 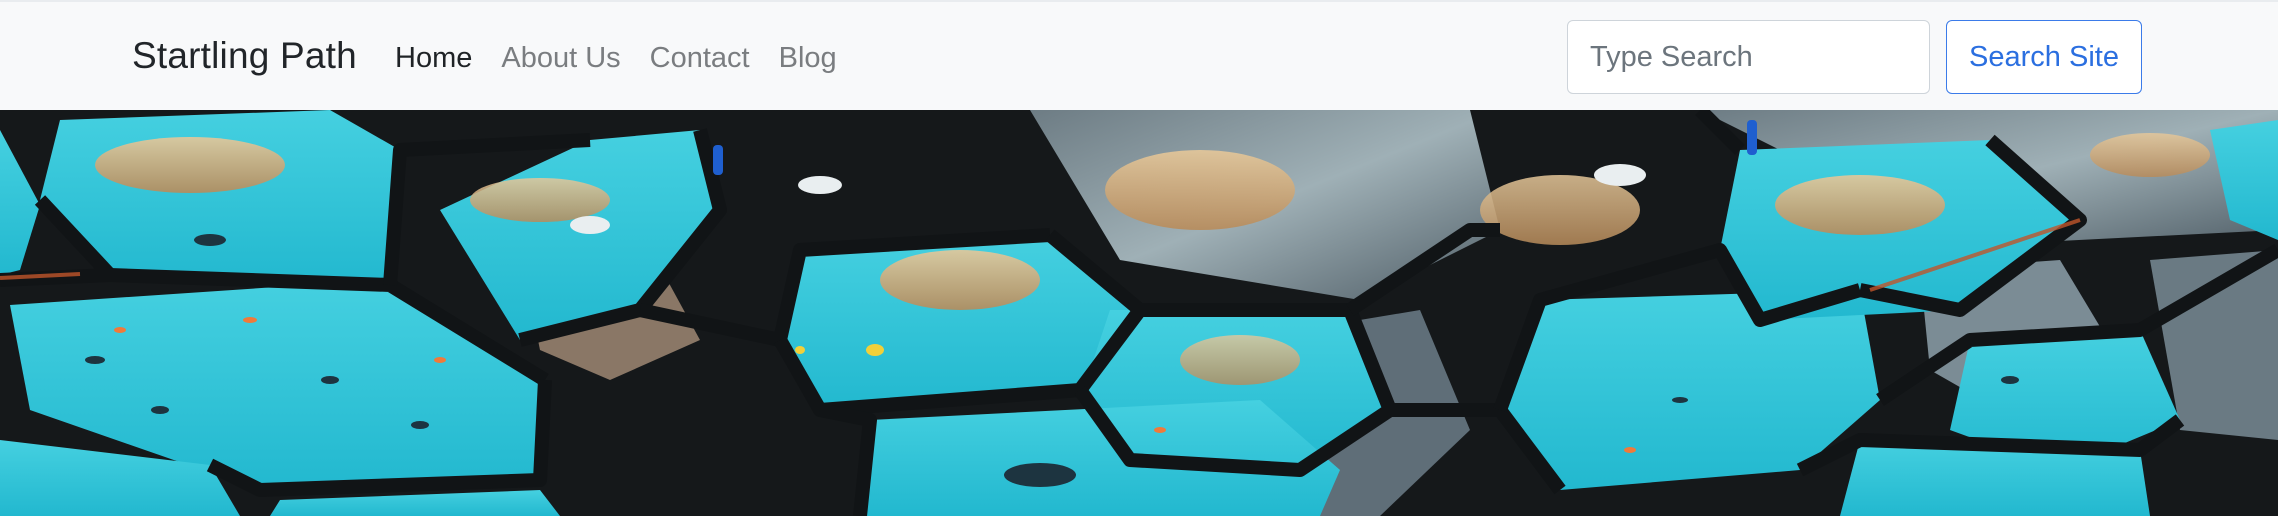 I want to click on nav-link-contact: Contact, so click(x=700, y=58).